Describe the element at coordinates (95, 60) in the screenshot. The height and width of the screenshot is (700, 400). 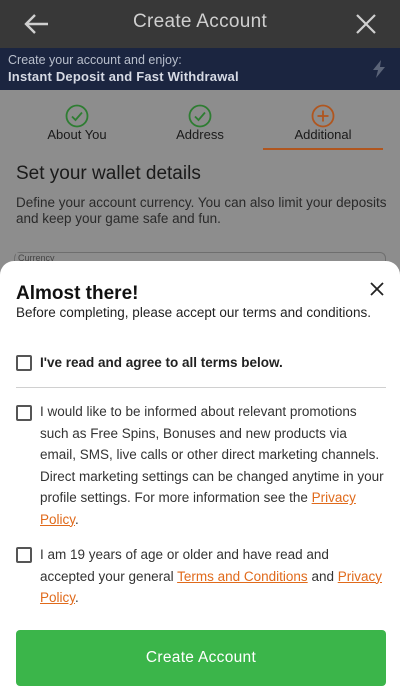
I see `promo-line-1: Create your account and enjoy:` at that location.